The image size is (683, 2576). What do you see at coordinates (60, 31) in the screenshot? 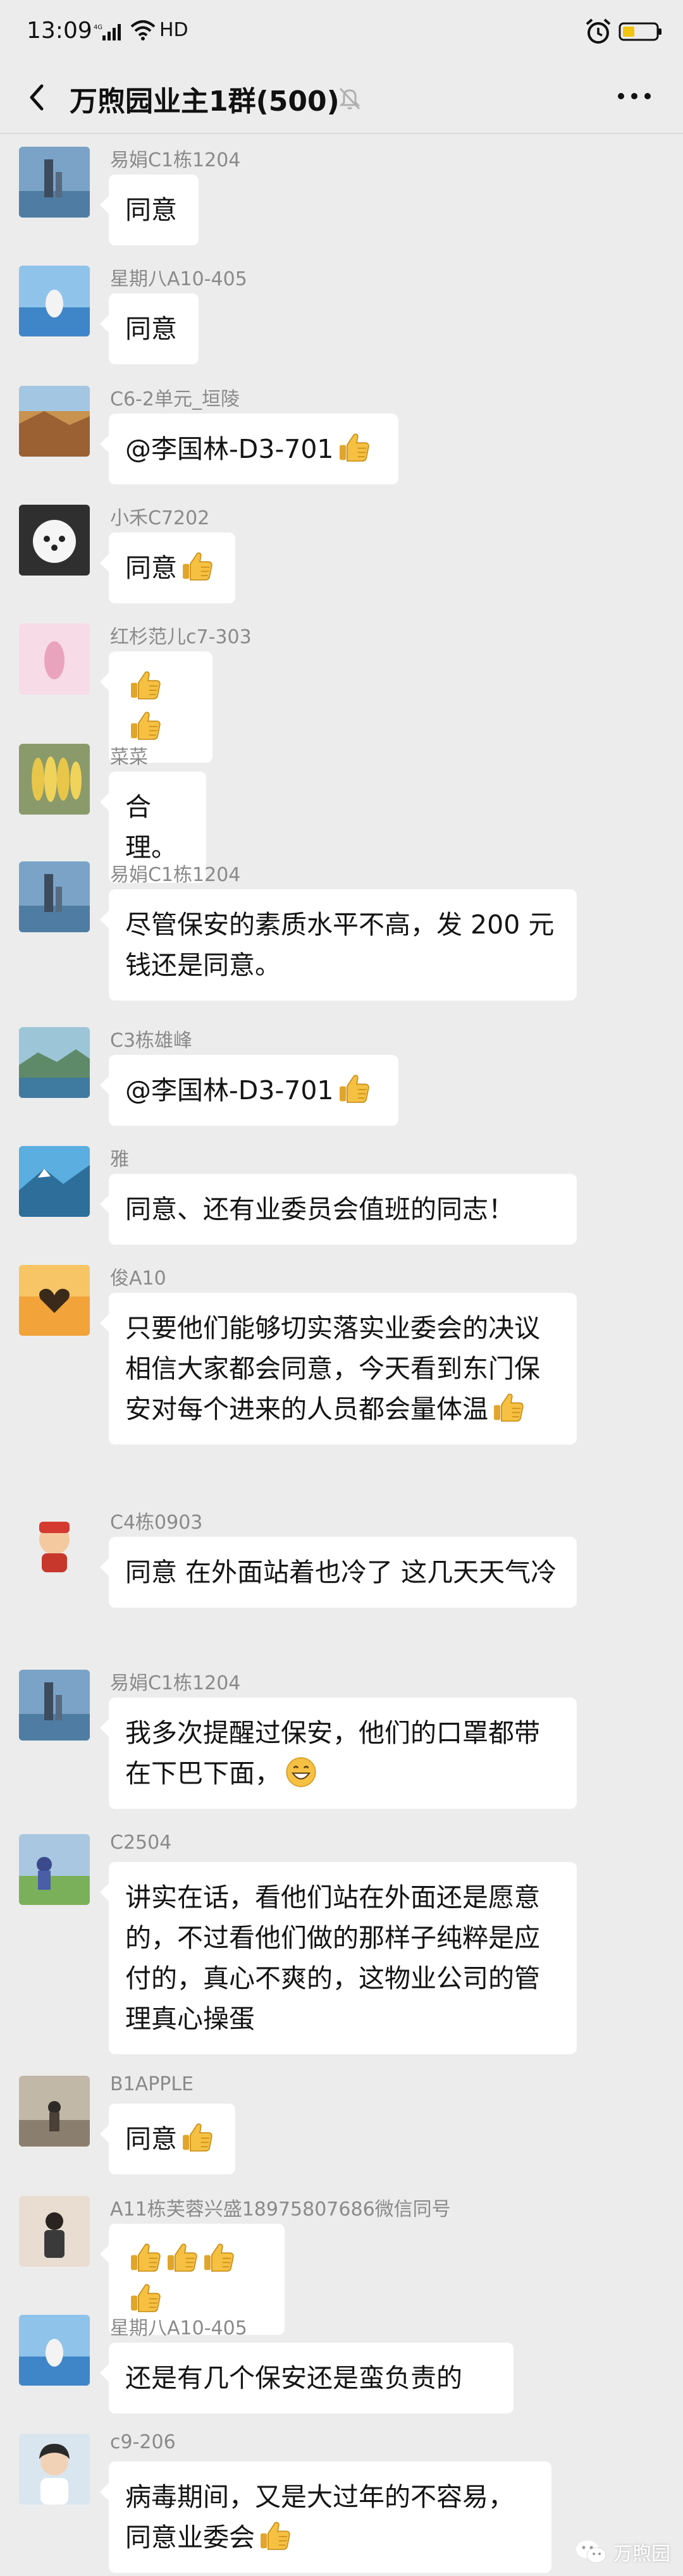
I see `status-time: 13:09` at bounding box center [60, 31].